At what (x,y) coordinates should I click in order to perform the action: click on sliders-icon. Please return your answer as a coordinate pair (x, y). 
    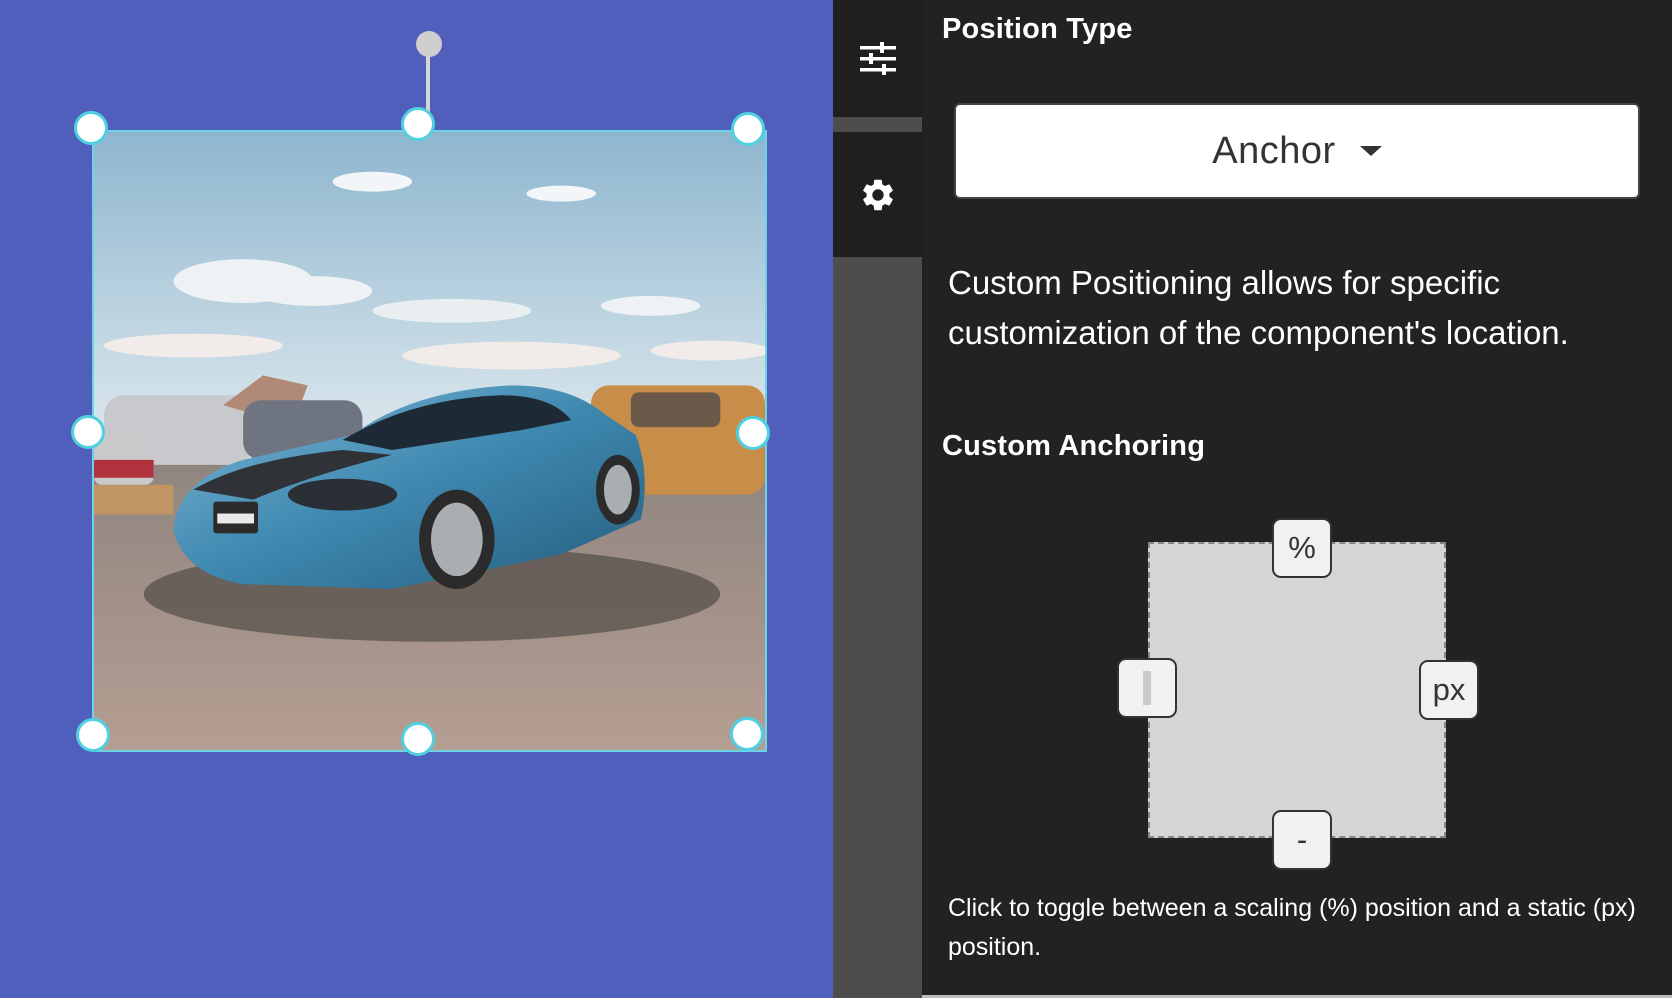
    Looking at the image, I should click on (877, 58).